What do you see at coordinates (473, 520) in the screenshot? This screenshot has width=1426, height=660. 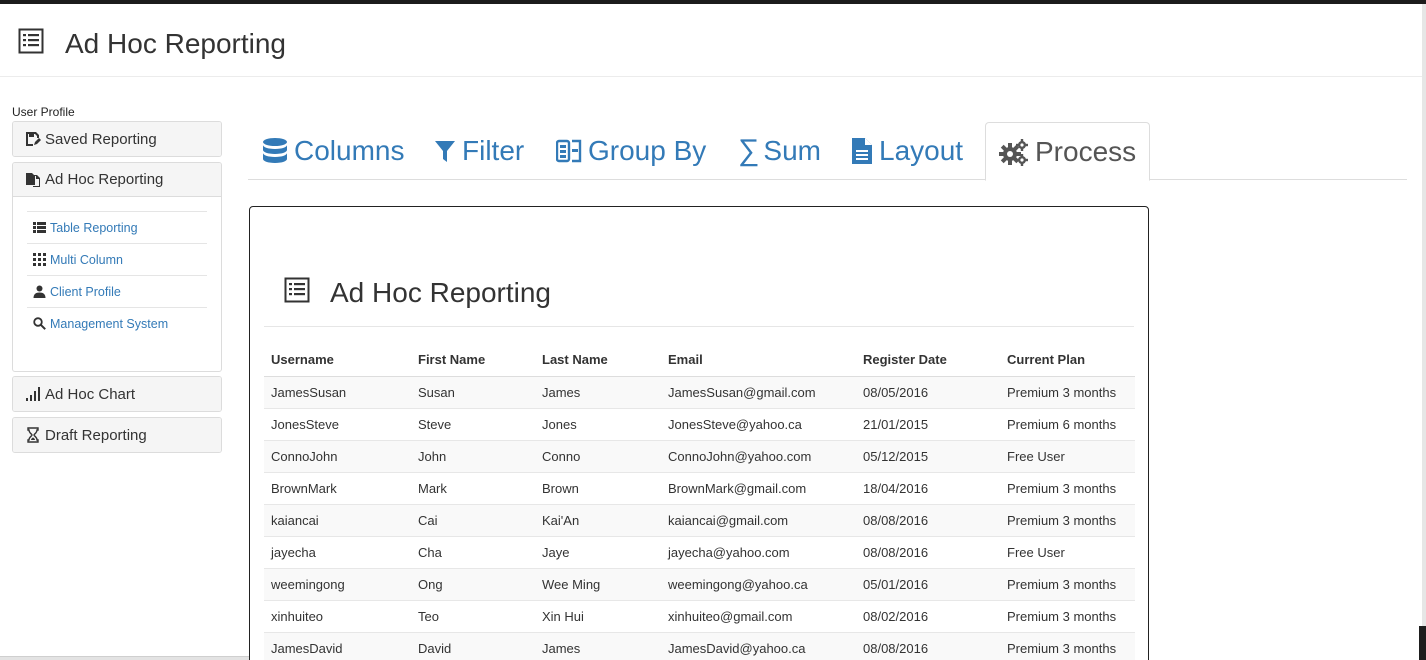 I see `table-cell: Cai` at bounding box center [473, 520].